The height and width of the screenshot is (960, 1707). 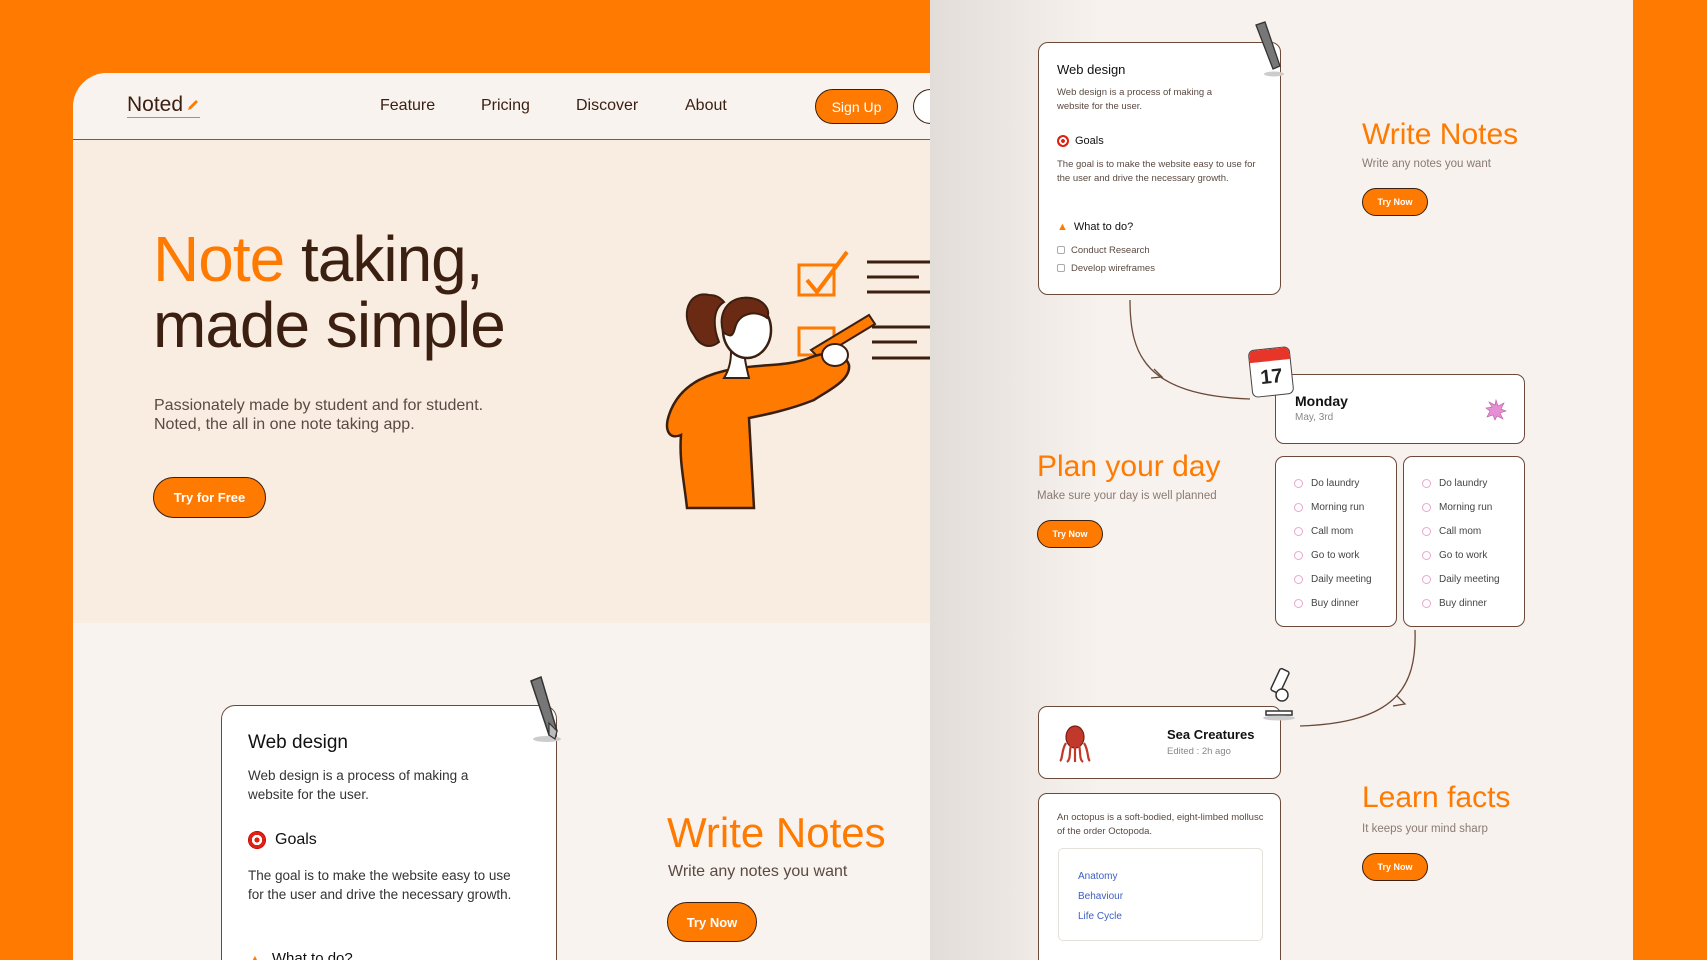 I want to click on day-header-card: Monday May, 3rd, so click(x=1400, y=409).